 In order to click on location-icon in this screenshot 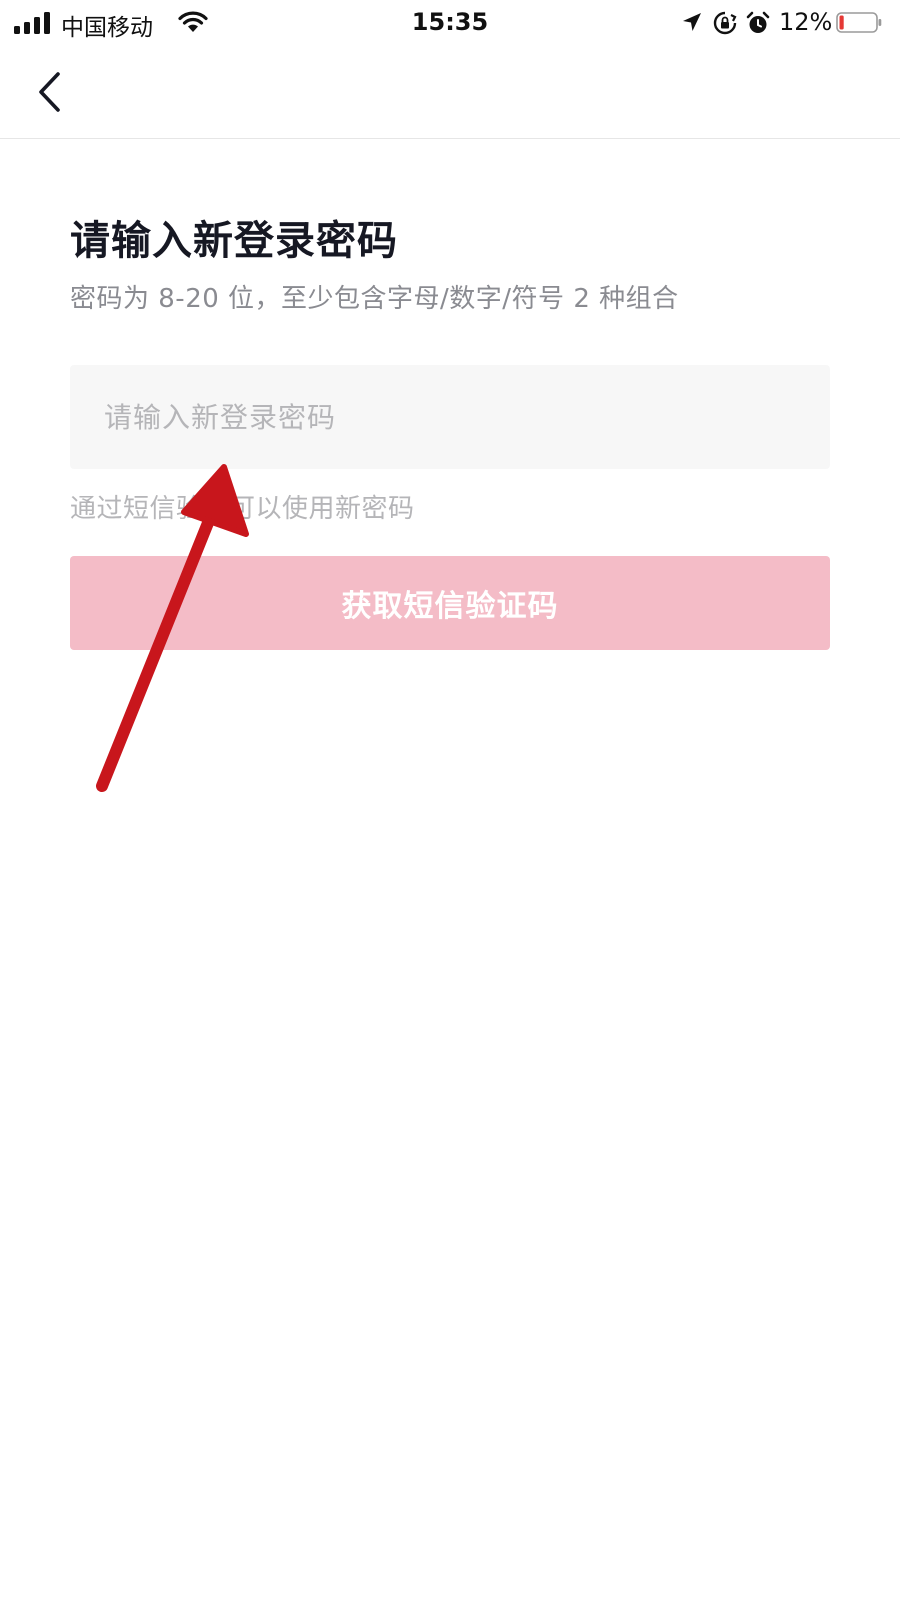, I will do `click(692, 22)`.